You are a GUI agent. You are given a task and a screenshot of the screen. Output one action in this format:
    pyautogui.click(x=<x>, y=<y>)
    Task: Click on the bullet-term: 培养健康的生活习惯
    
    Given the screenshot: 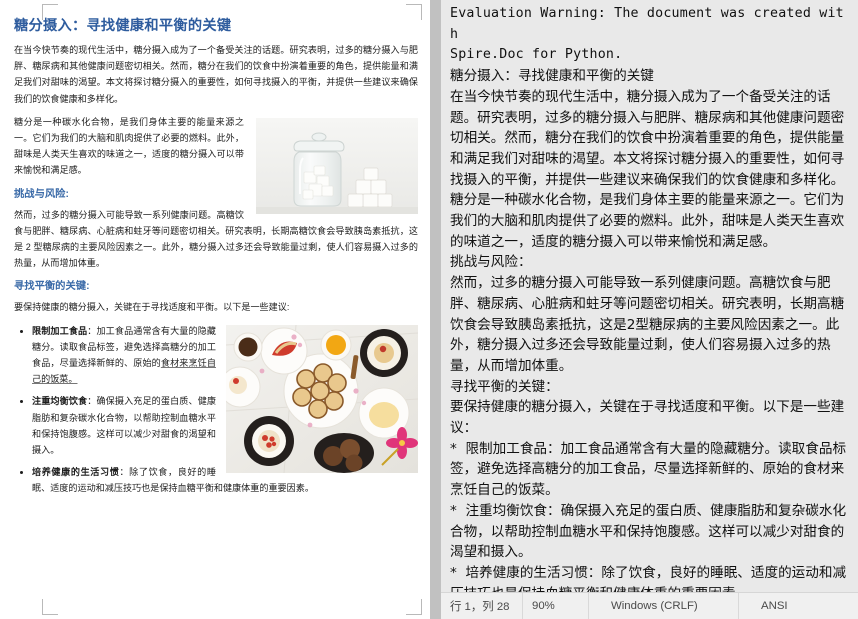 What is the action you would take?
    pyautogui.click(x=76, y=472)
    